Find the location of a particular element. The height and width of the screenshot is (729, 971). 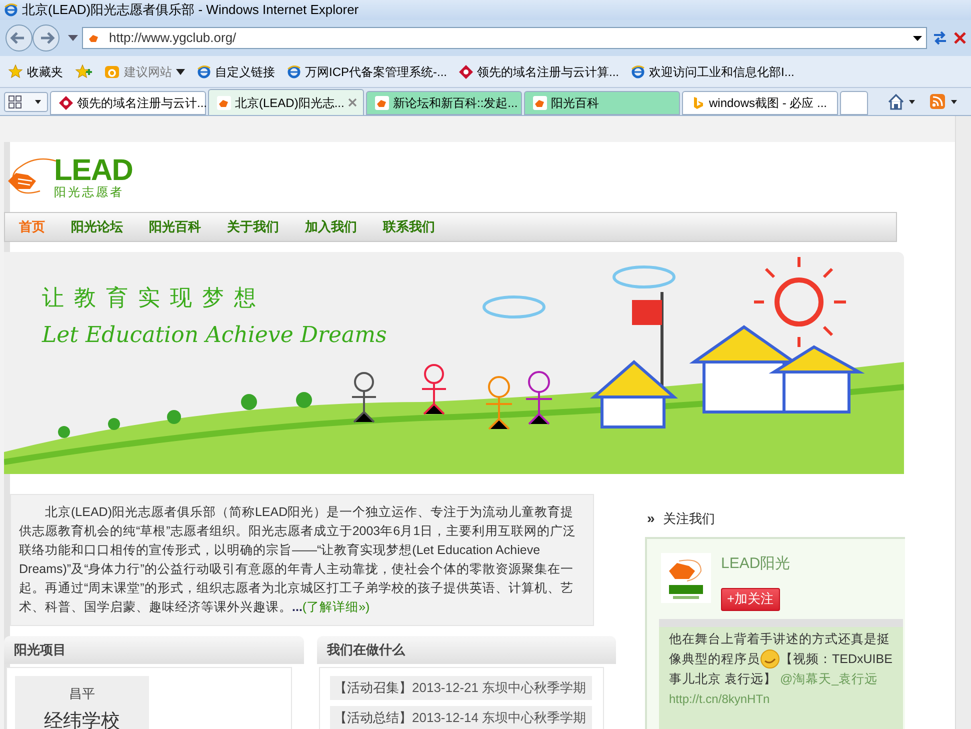

tweet-text: 他在舞台上背着手讲述的方式还真是挺像典型的程序员 【视频：TEDxUIBE 事儿北京 袁行远】 @淘幕天_袁行远 http://t.cn/8kynHTn is located at coordinates (781, 669).